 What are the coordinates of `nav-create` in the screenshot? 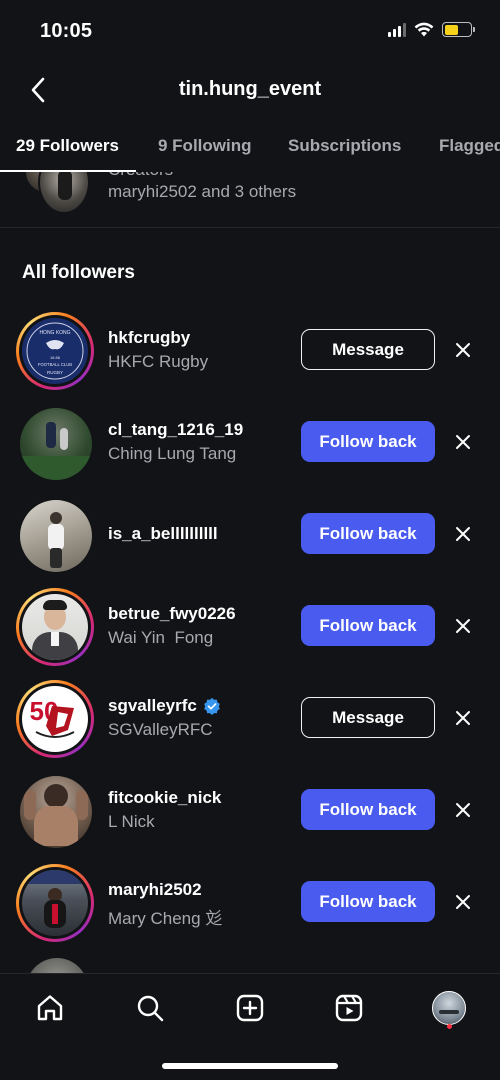 It's located at (250, 1008).